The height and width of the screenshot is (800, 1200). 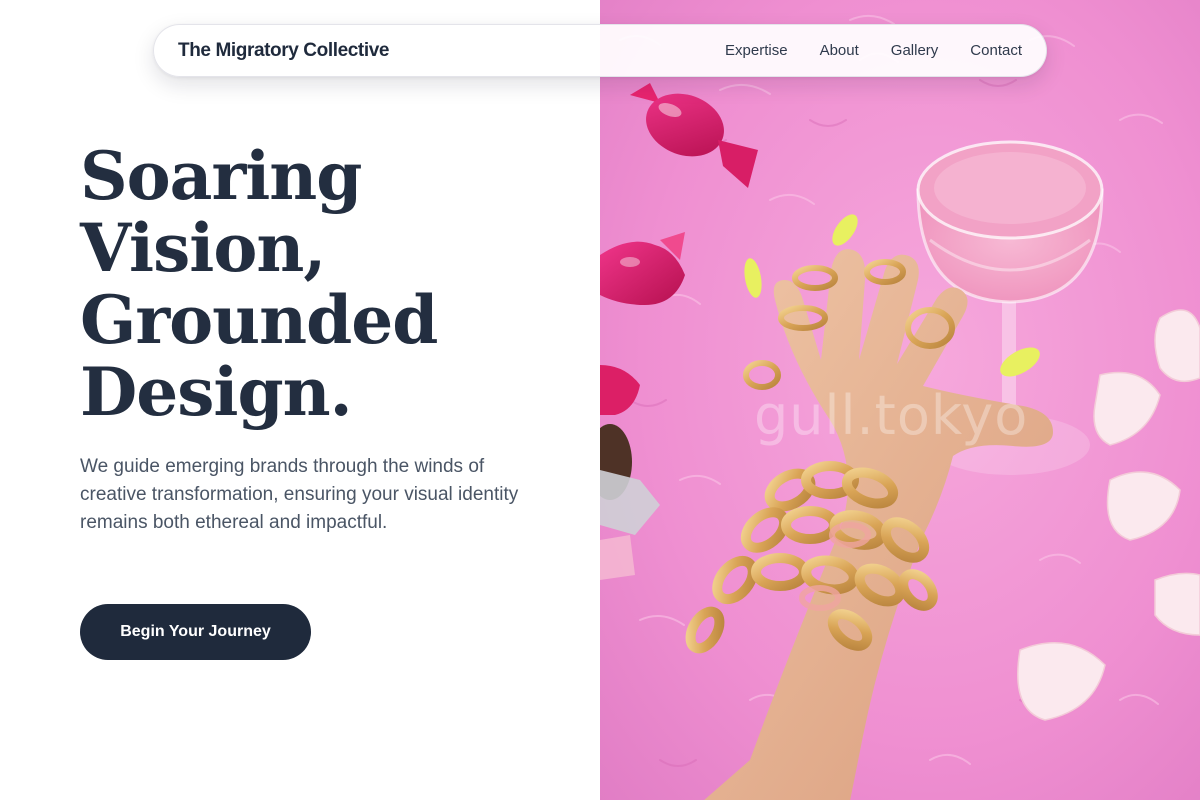 I want to click on hero-title-line-1: Soaring, so click(x=221, y=176).